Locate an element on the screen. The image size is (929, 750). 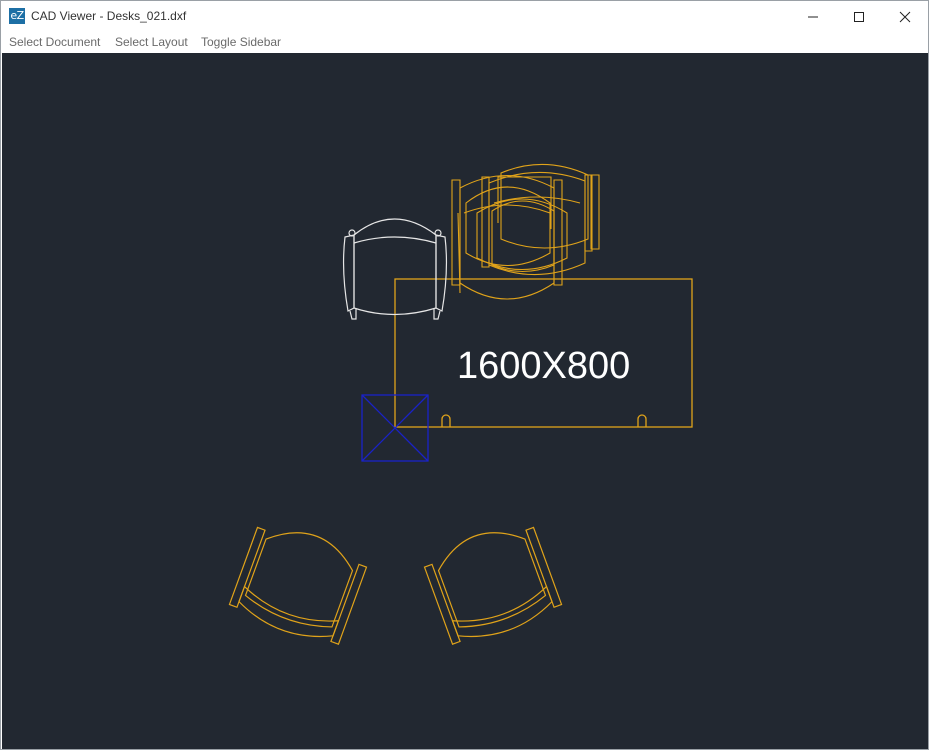
chair-bottom-left is located at coordinates (298, 583).